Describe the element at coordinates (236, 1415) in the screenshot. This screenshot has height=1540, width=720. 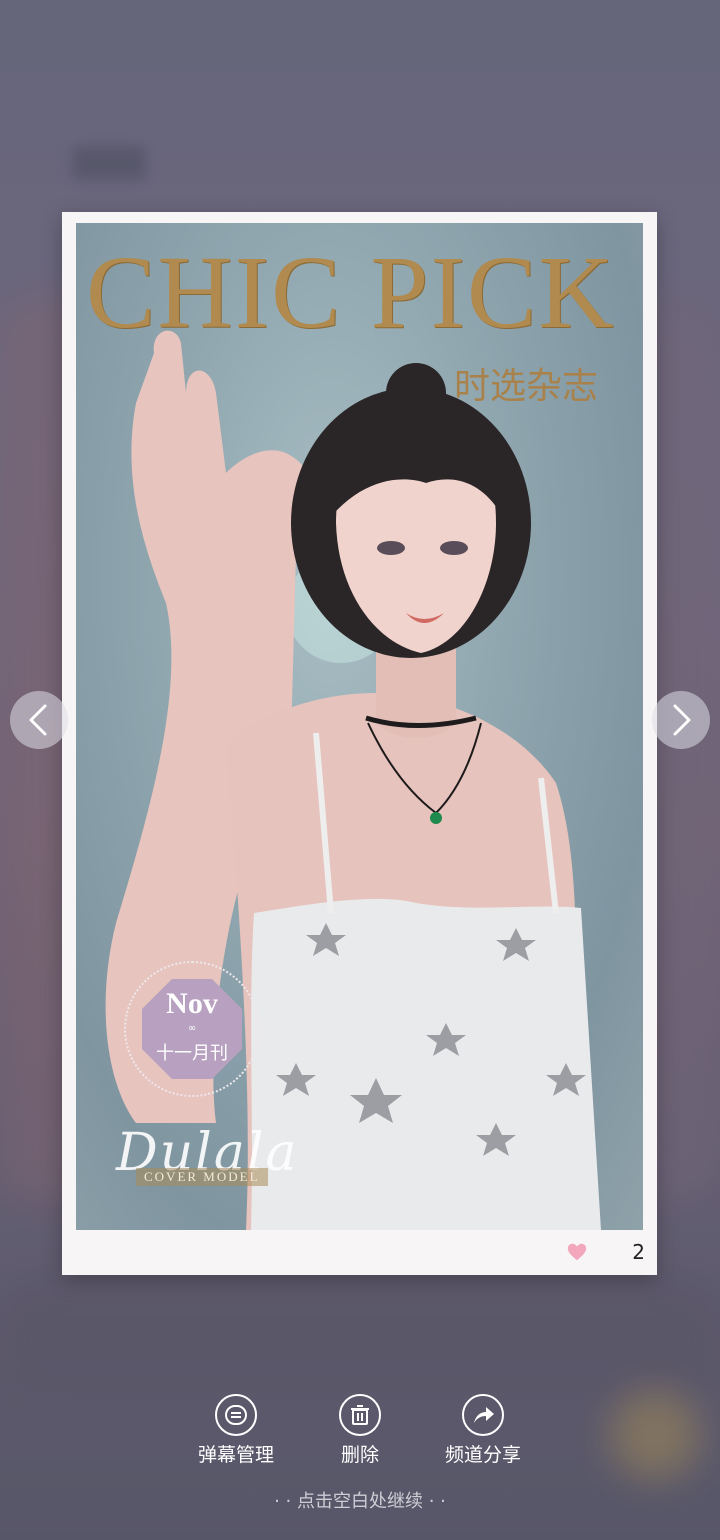
I see `danmaku-icon` at that location.